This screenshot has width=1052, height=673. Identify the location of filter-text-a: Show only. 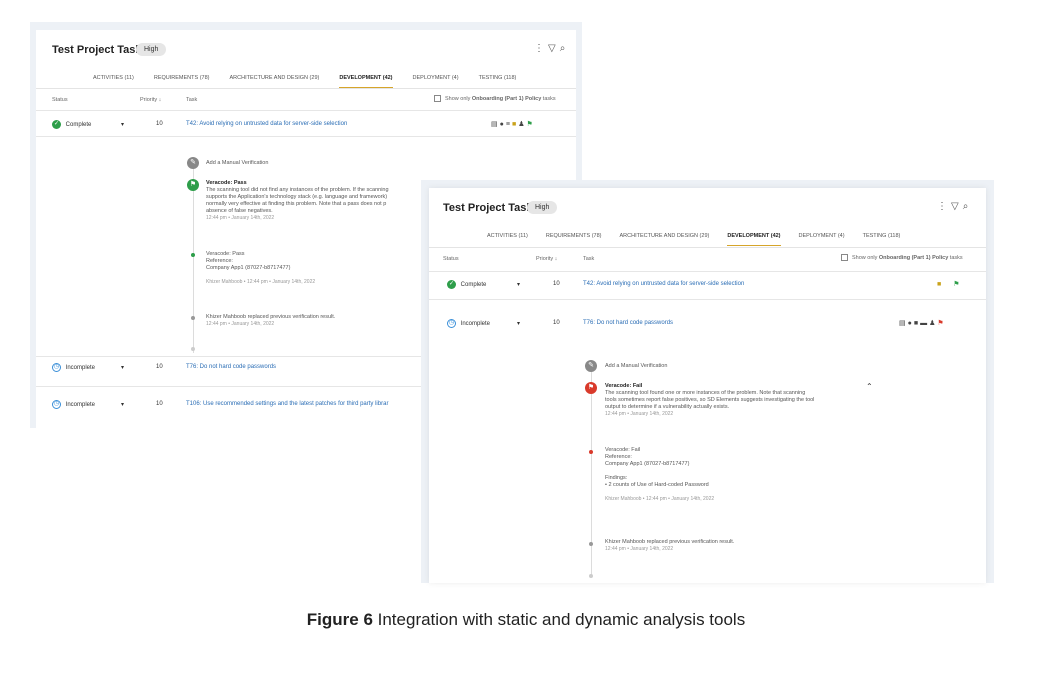
(865, 257).